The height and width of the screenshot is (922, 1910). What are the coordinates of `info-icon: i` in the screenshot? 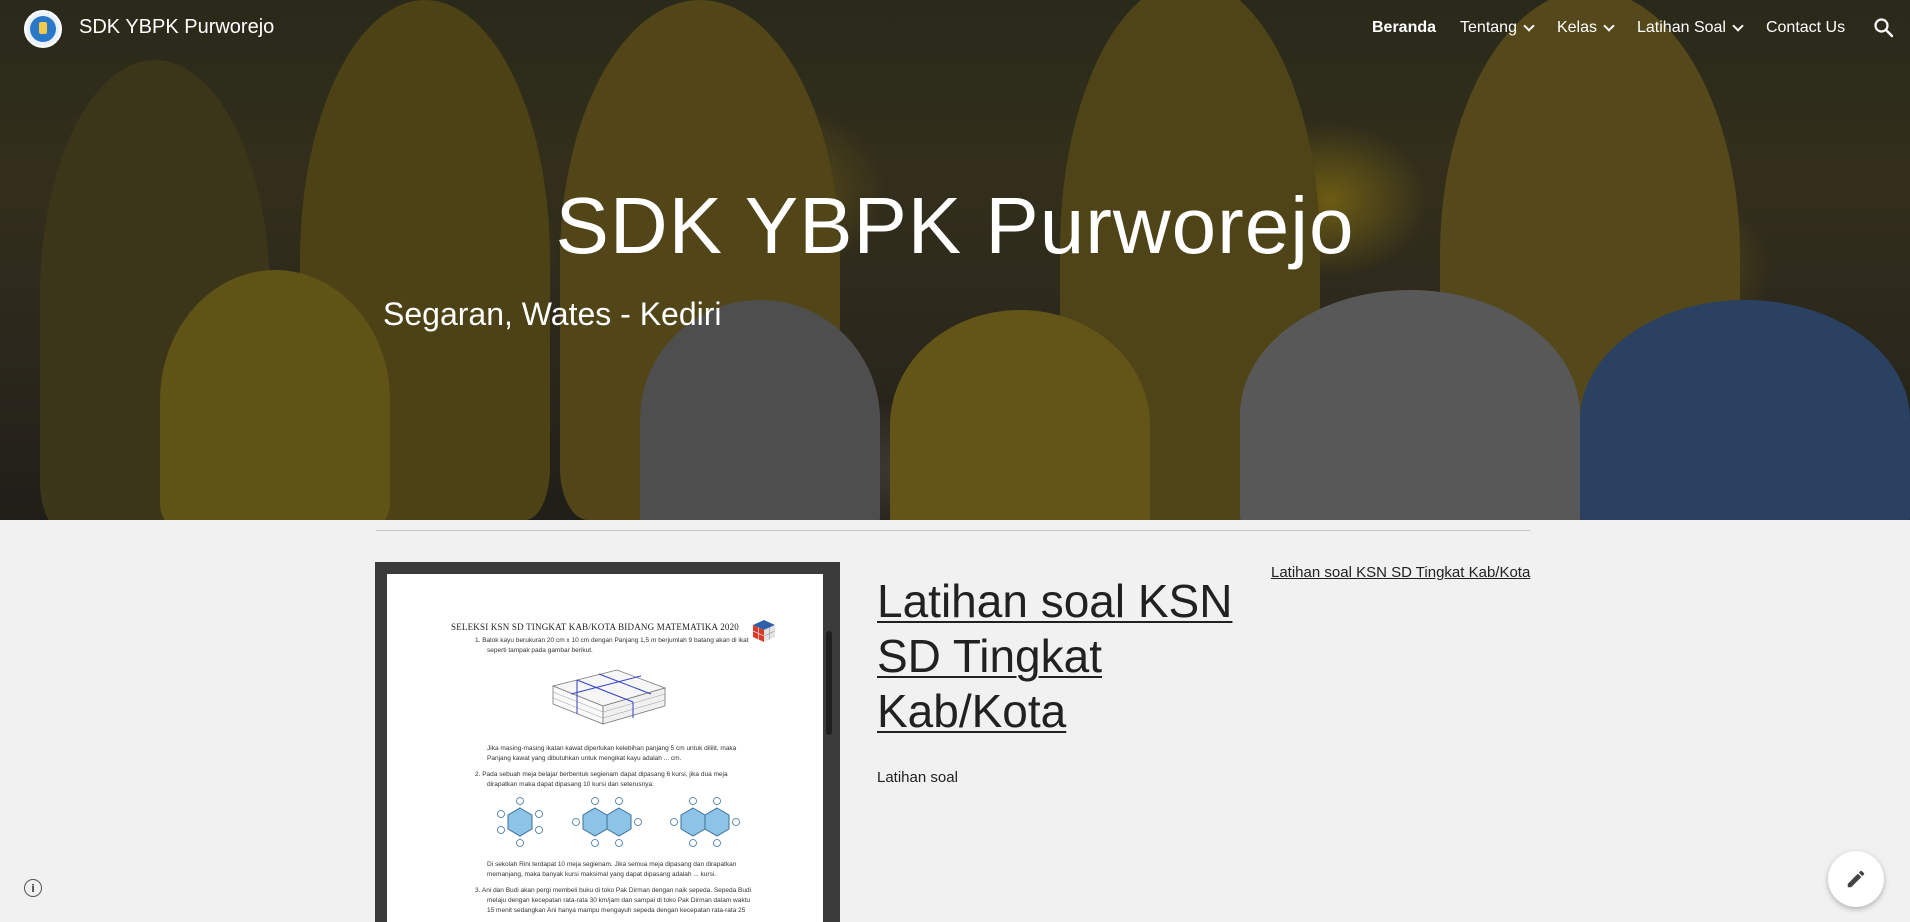 It's located at (33, 888).